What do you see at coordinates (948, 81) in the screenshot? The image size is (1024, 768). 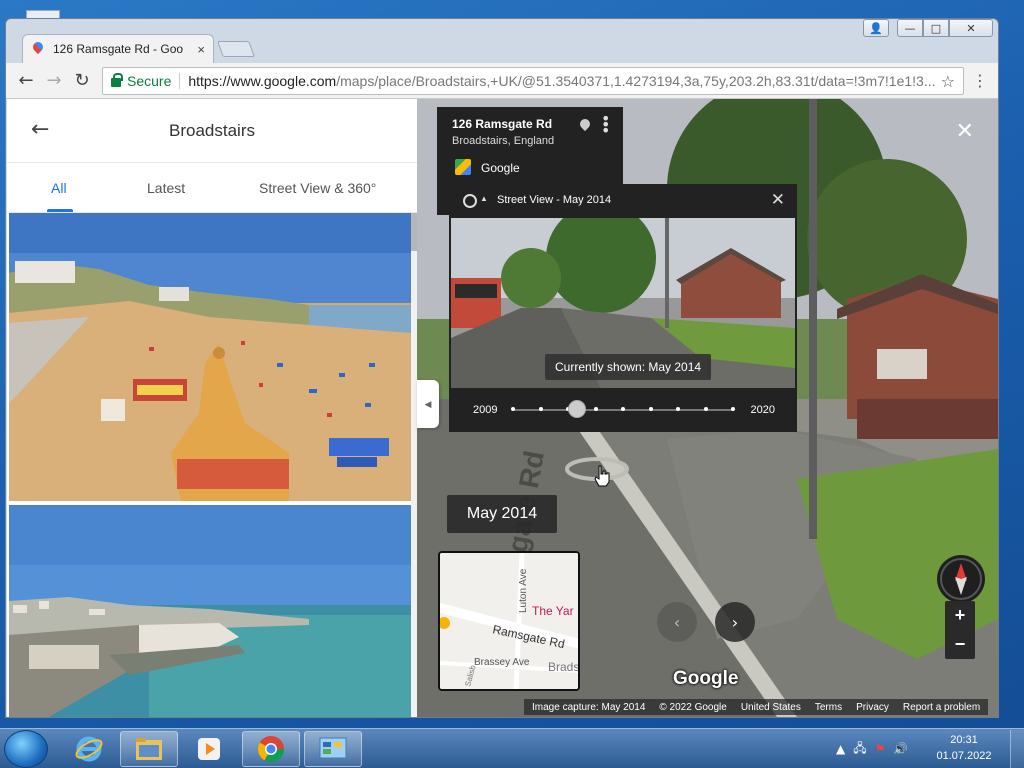 I see `bookmark-star-icon: ☆` at bounding box center [948, 81].